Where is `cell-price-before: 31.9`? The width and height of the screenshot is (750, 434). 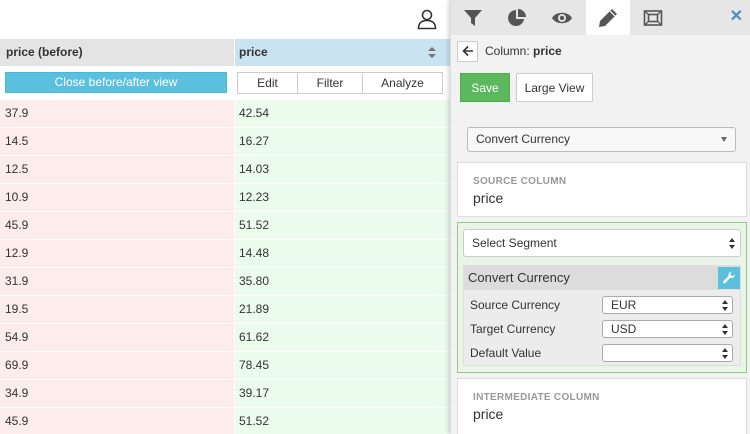
cell-price-before: 31.9 is located at coordinates (117, 281).